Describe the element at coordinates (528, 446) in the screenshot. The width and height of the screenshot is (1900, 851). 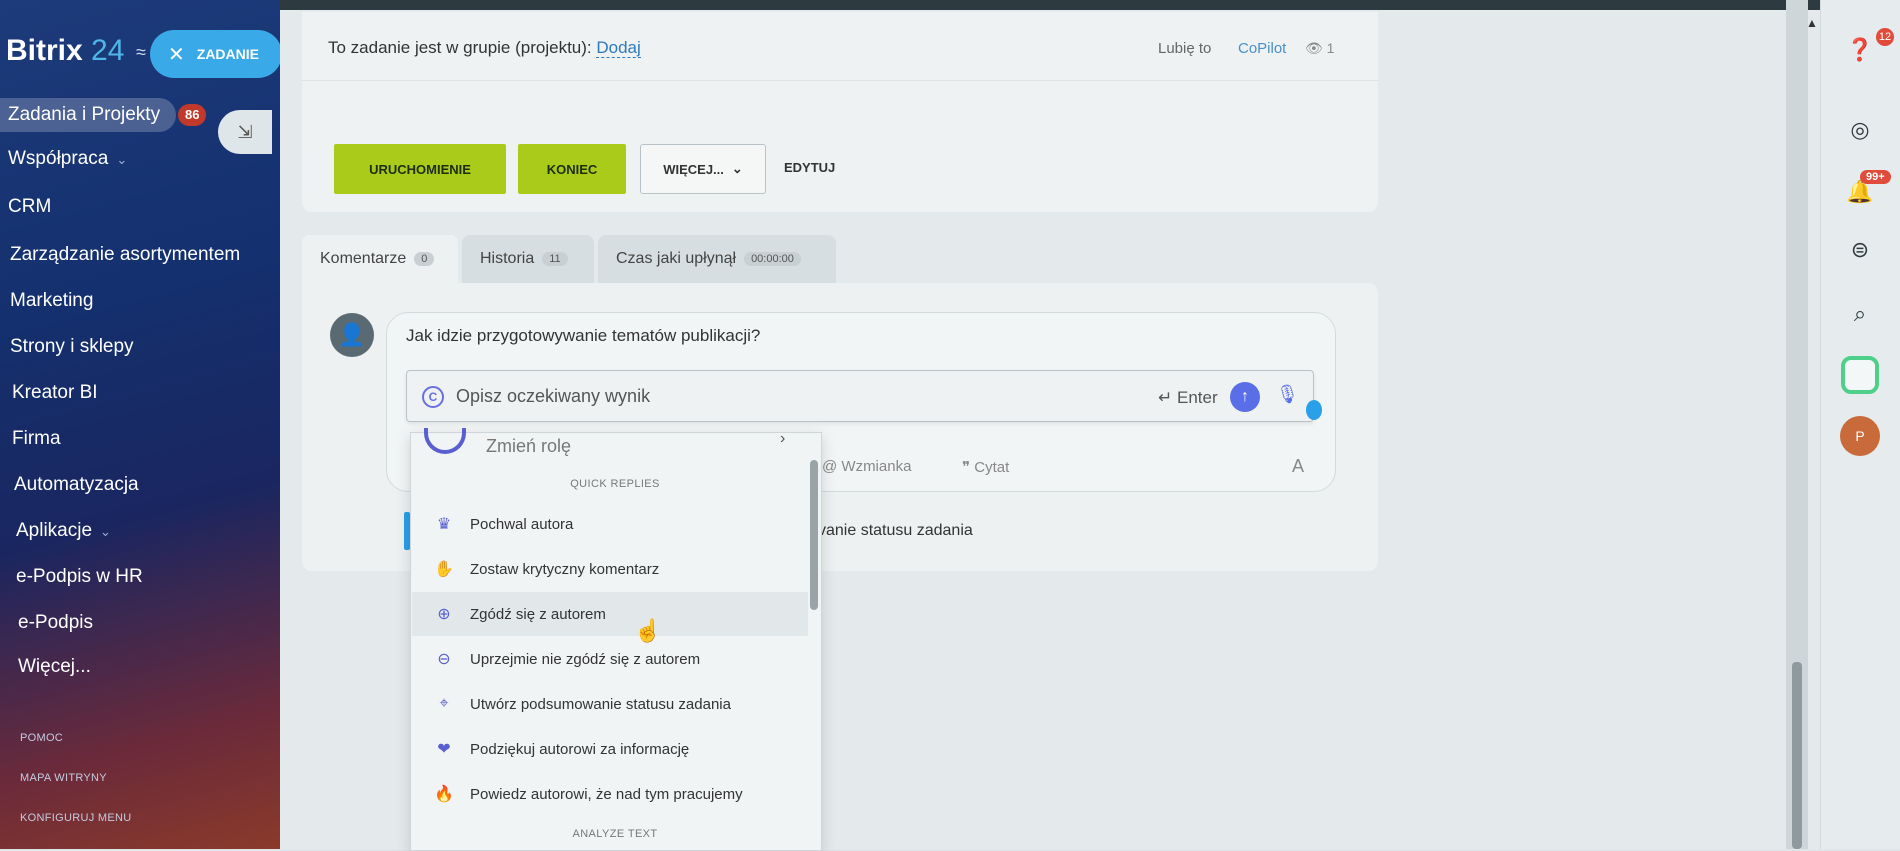
I see `change-role-item: Zmień rolę` at that location.